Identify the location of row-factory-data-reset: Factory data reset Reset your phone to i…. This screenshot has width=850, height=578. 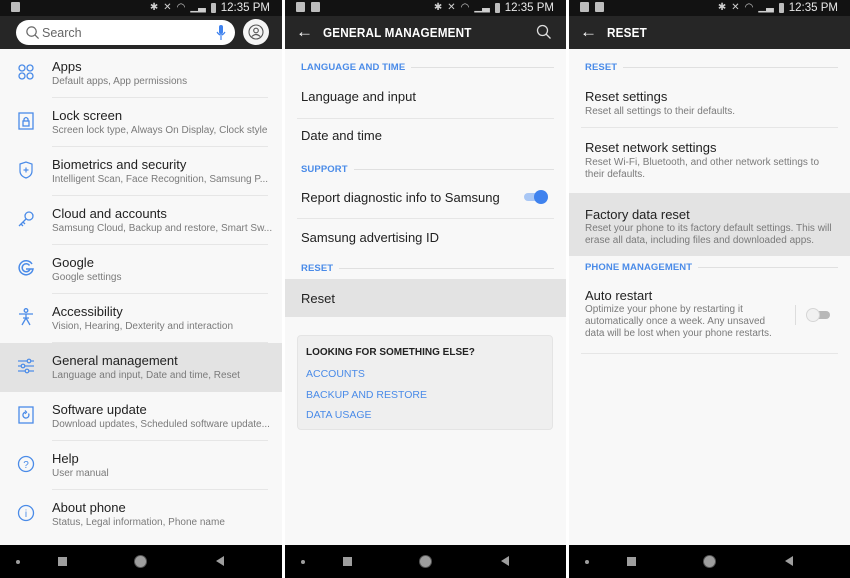
(709, 224).